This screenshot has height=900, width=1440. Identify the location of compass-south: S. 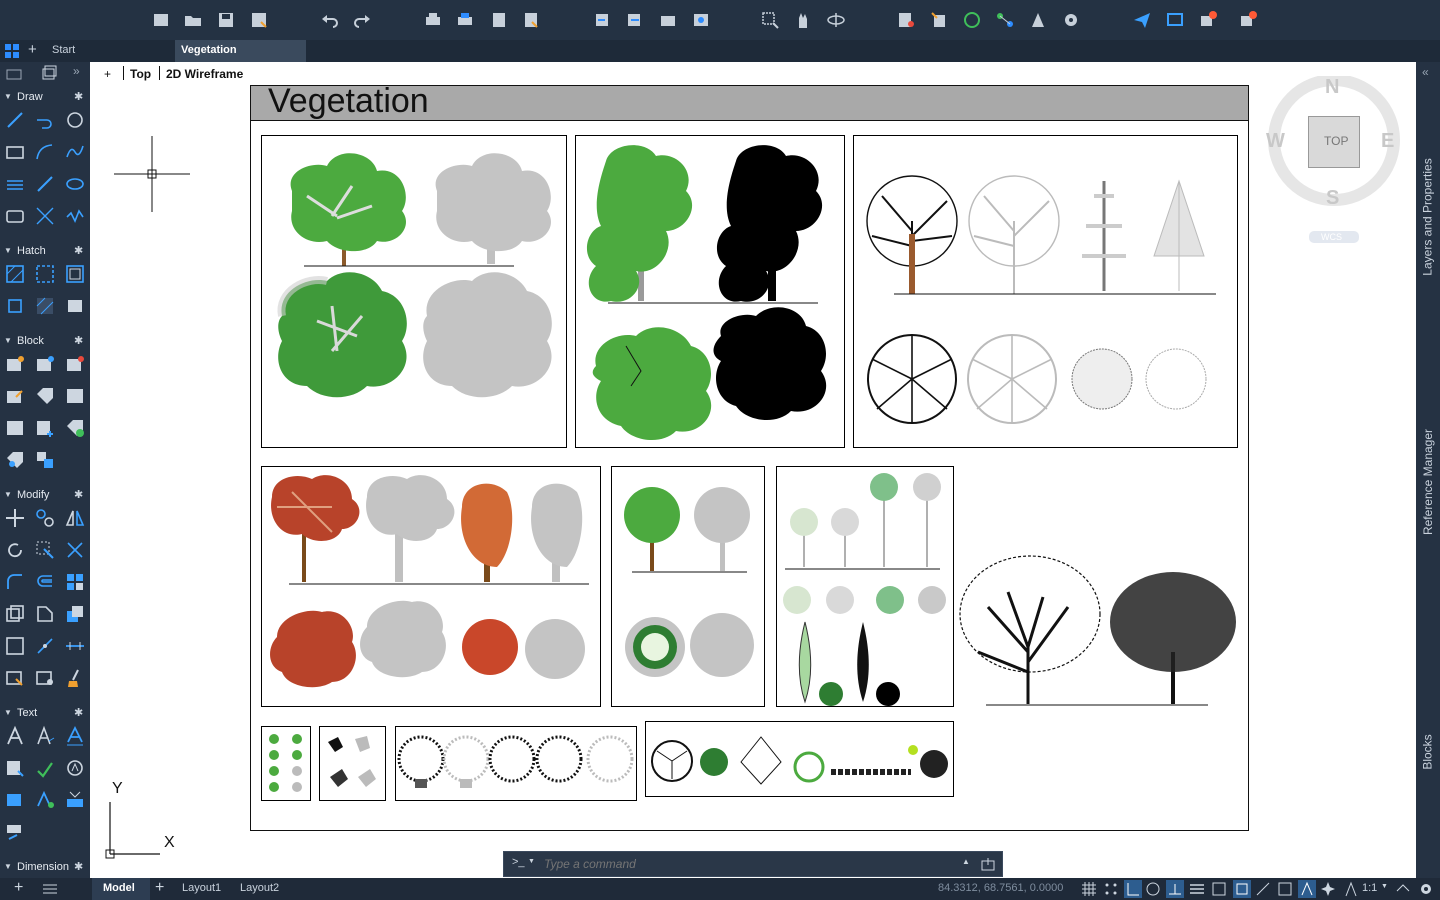
(1332, 198).